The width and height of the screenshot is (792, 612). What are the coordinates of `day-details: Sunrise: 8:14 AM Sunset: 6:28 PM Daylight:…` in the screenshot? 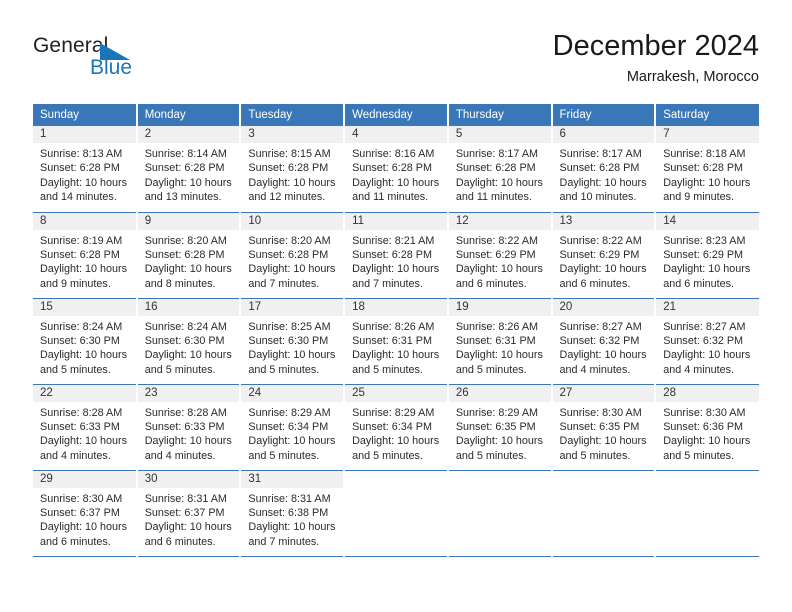 It's located at (189, 174).